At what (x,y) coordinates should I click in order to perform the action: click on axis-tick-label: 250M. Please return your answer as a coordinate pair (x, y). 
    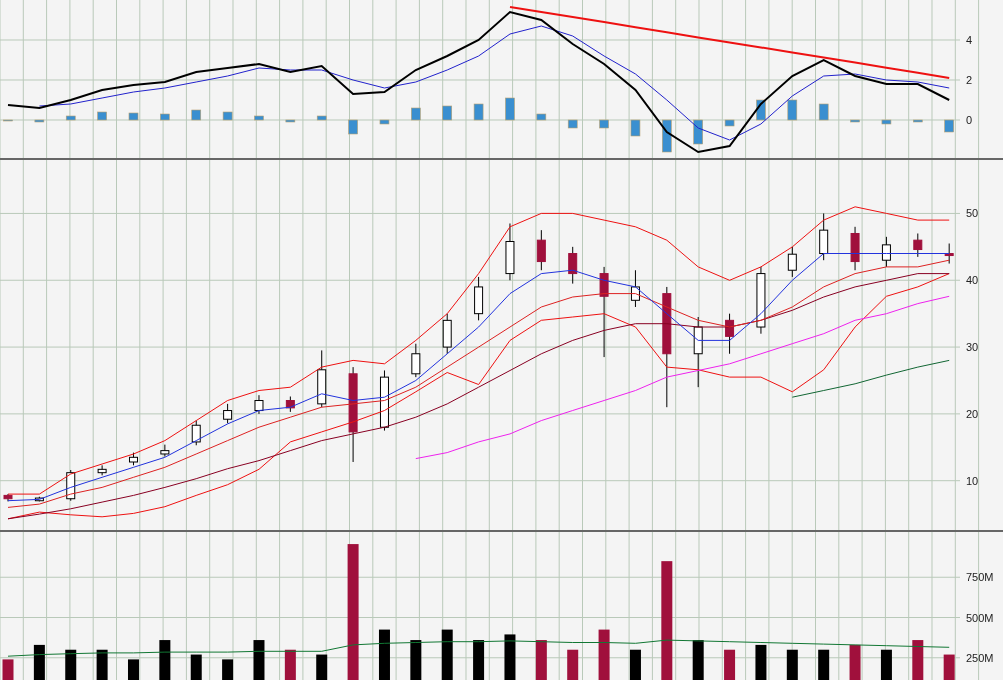
    Looking at the image, I should click on (980, 658).